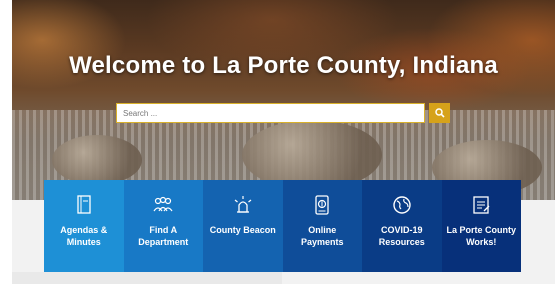 This screenshot has height=284, width=555. I want to click on search-input, so click(270, 113).